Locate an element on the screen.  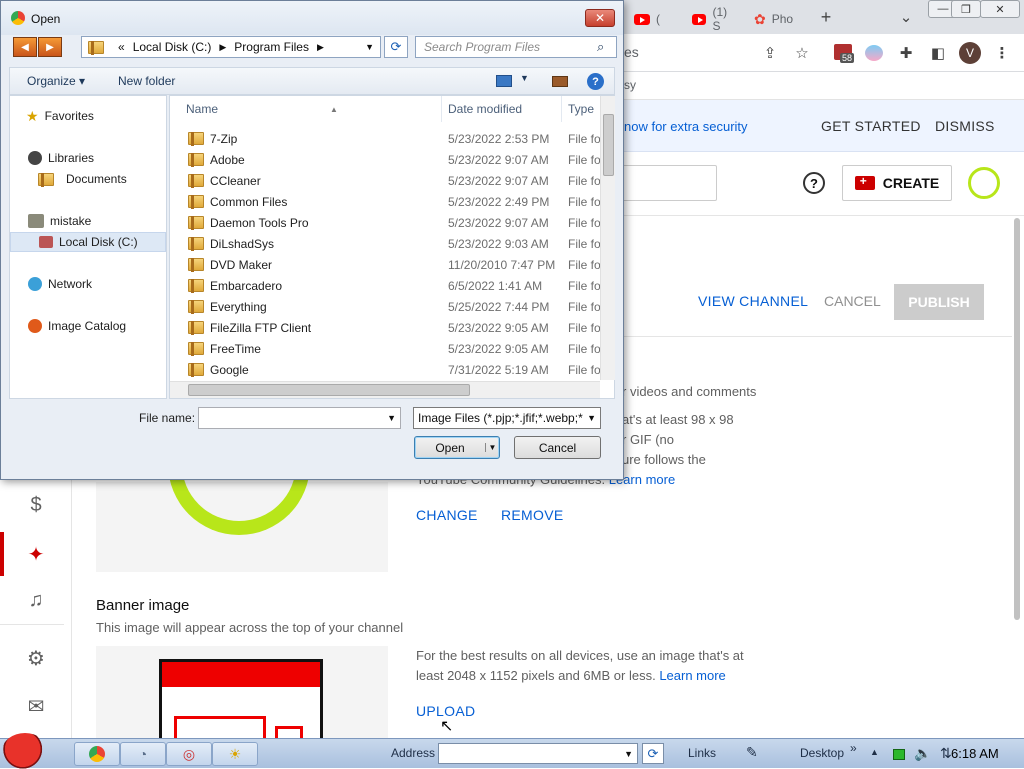
battery-icon is located at coordinates (899, 754).